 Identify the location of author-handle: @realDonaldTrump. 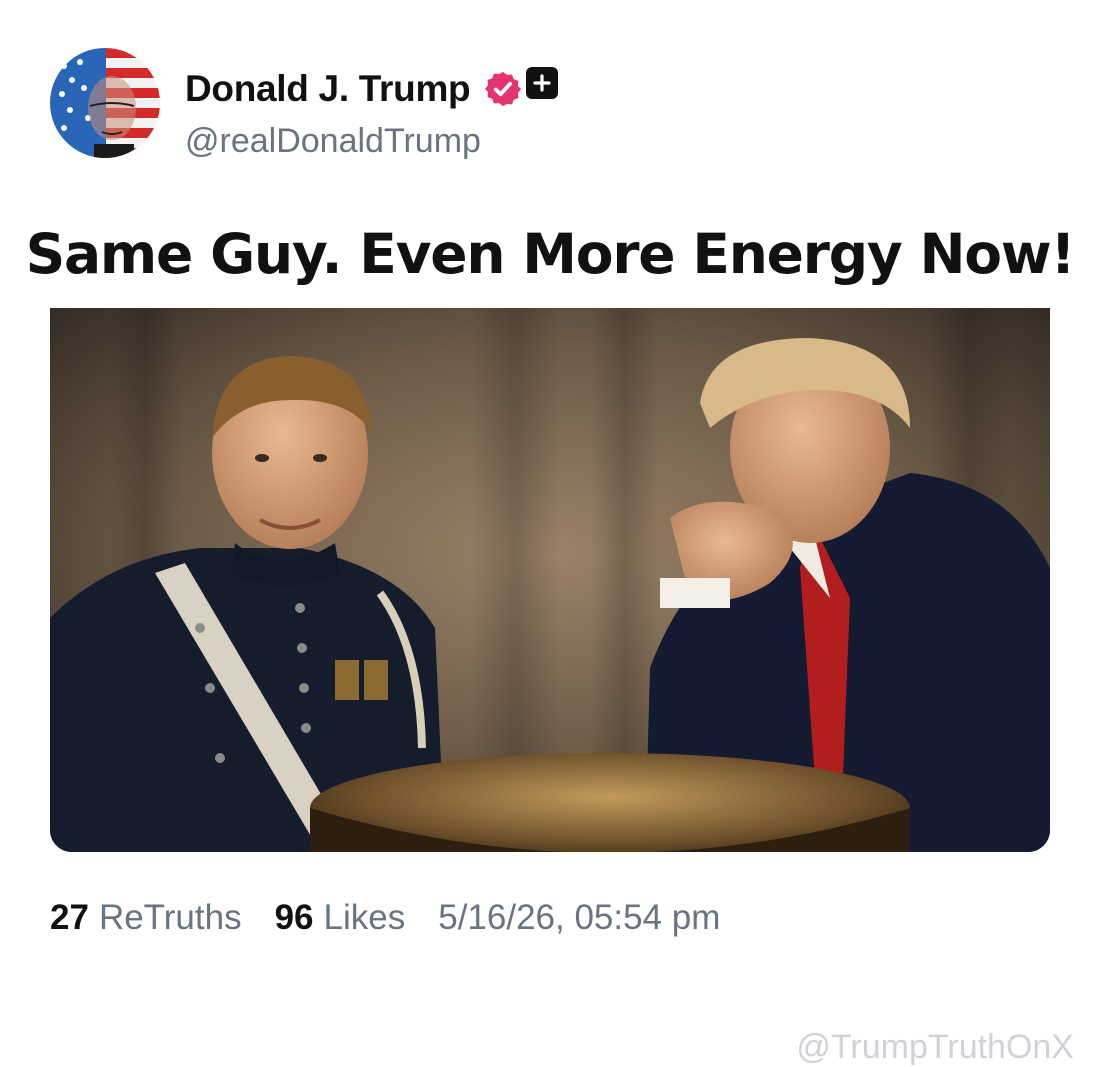
(333, 141).